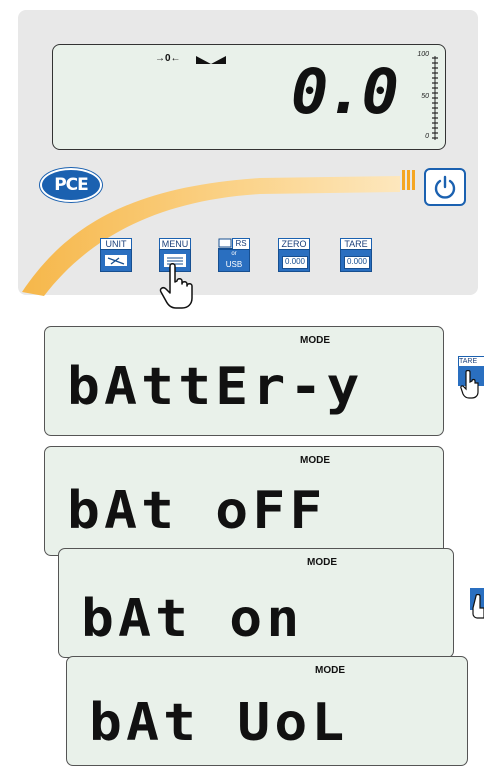 The image size is (484, 766). I want to click on weight-readout: 0.0, so click(345, 92).